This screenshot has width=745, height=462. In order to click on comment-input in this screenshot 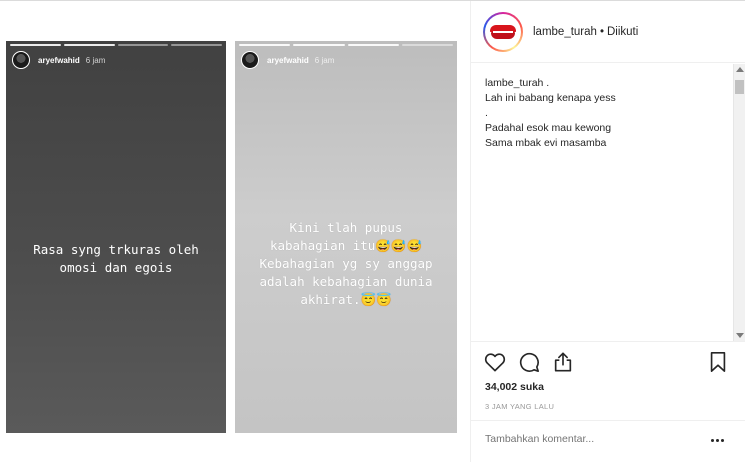, I will do `click(585, 439)`.